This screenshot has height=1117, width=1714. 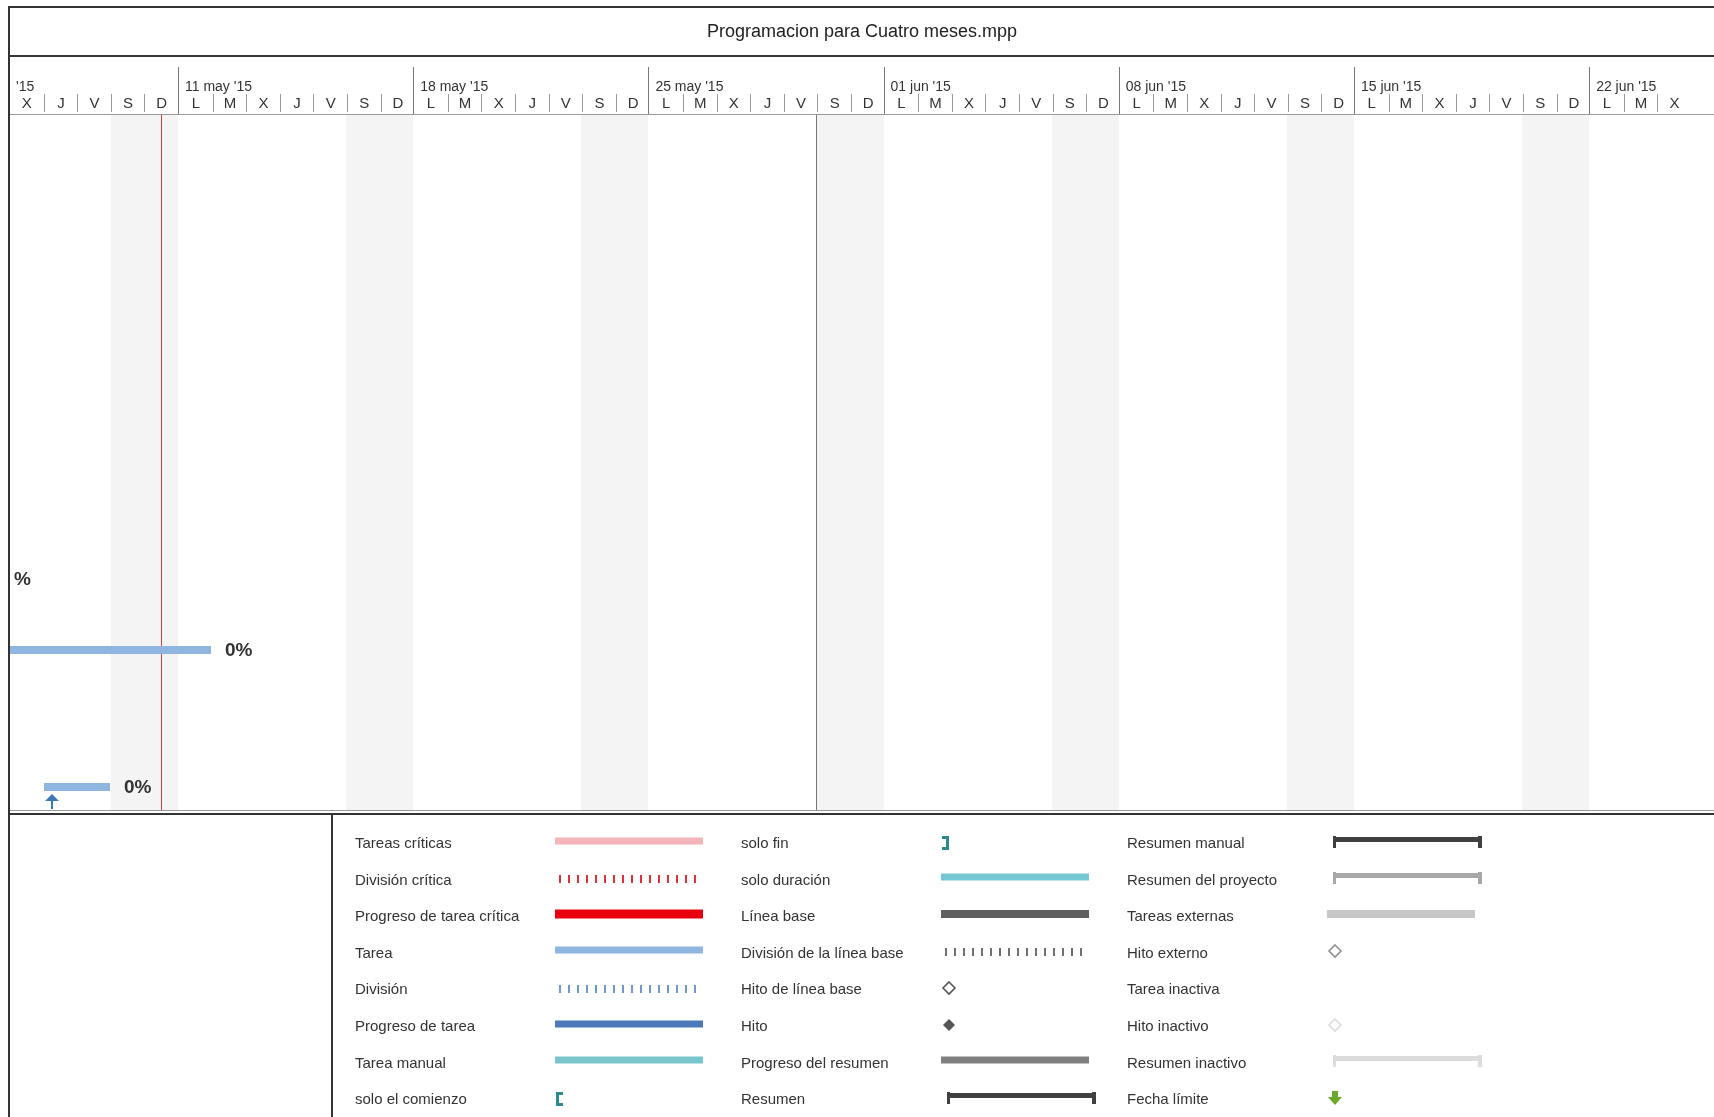 What do you see at coordinates (1155, 85) in the screenshot?
I see `week-label: 08 jun '15` at bounding box center [1155, 85].